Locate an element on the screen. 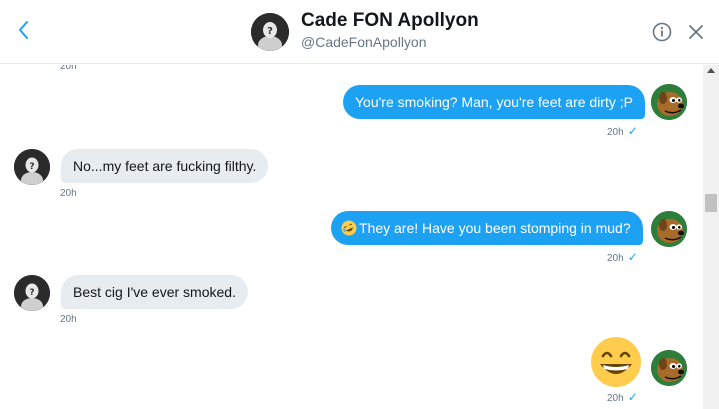 The width and height of the screenshot is (719, 409). header-avatar: ? is located at coordinates (270, 32).